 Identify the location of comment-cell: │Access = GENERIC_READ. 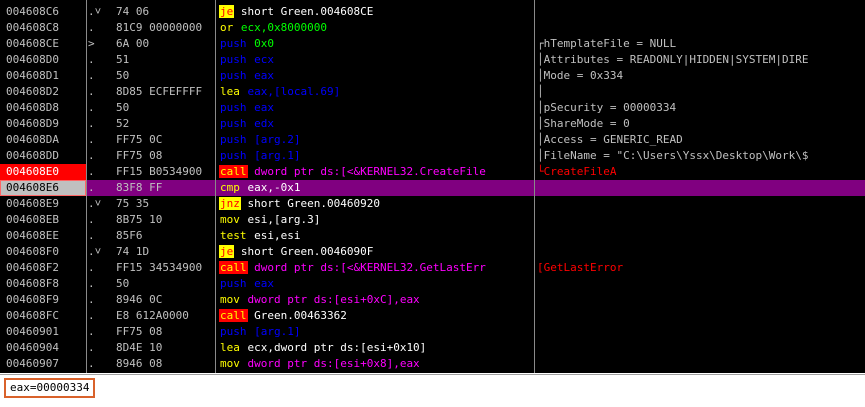
(701, 140).